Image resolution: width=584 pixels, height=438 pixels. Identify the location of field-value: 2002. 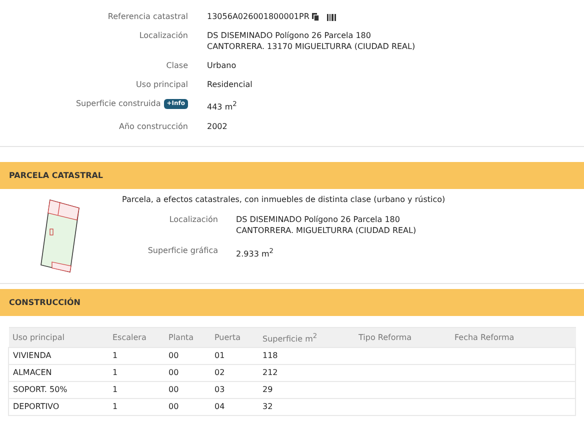
(217, 127).